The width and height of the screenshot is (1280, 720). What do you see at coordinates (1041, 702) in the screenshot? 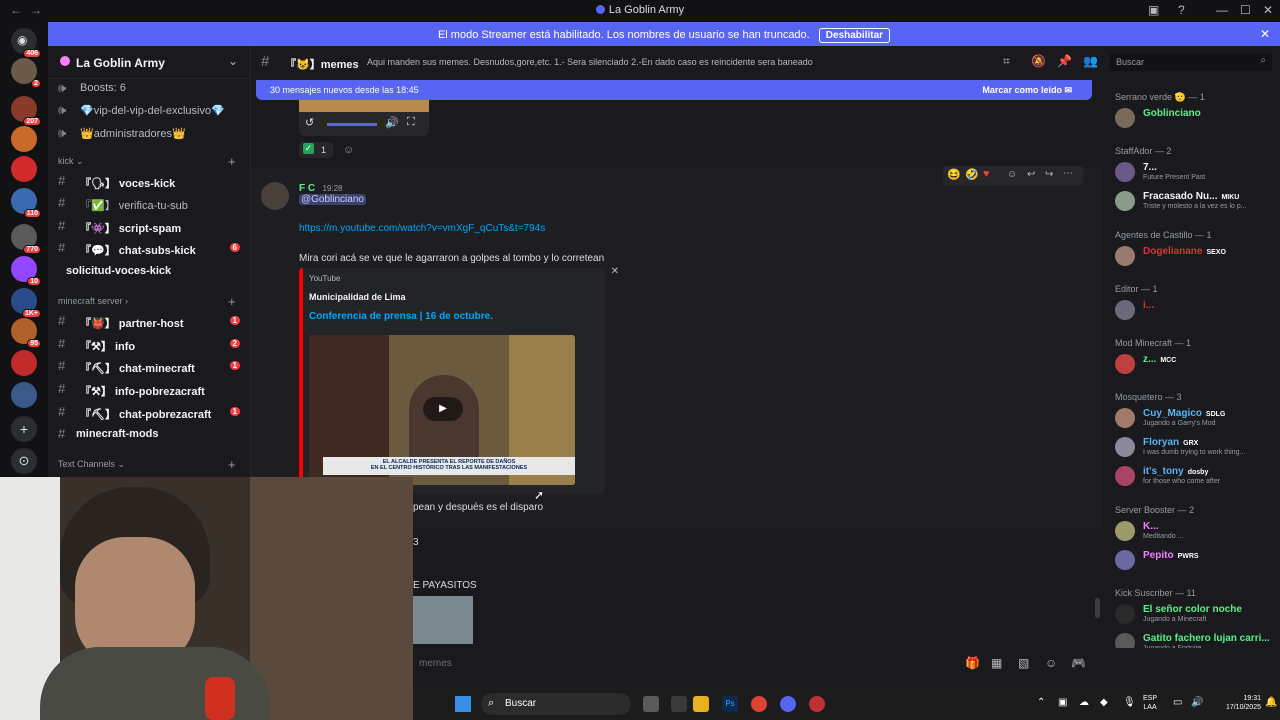
I see `tray-chevron-icon: ⌃` at bounding box center [1041, 702].